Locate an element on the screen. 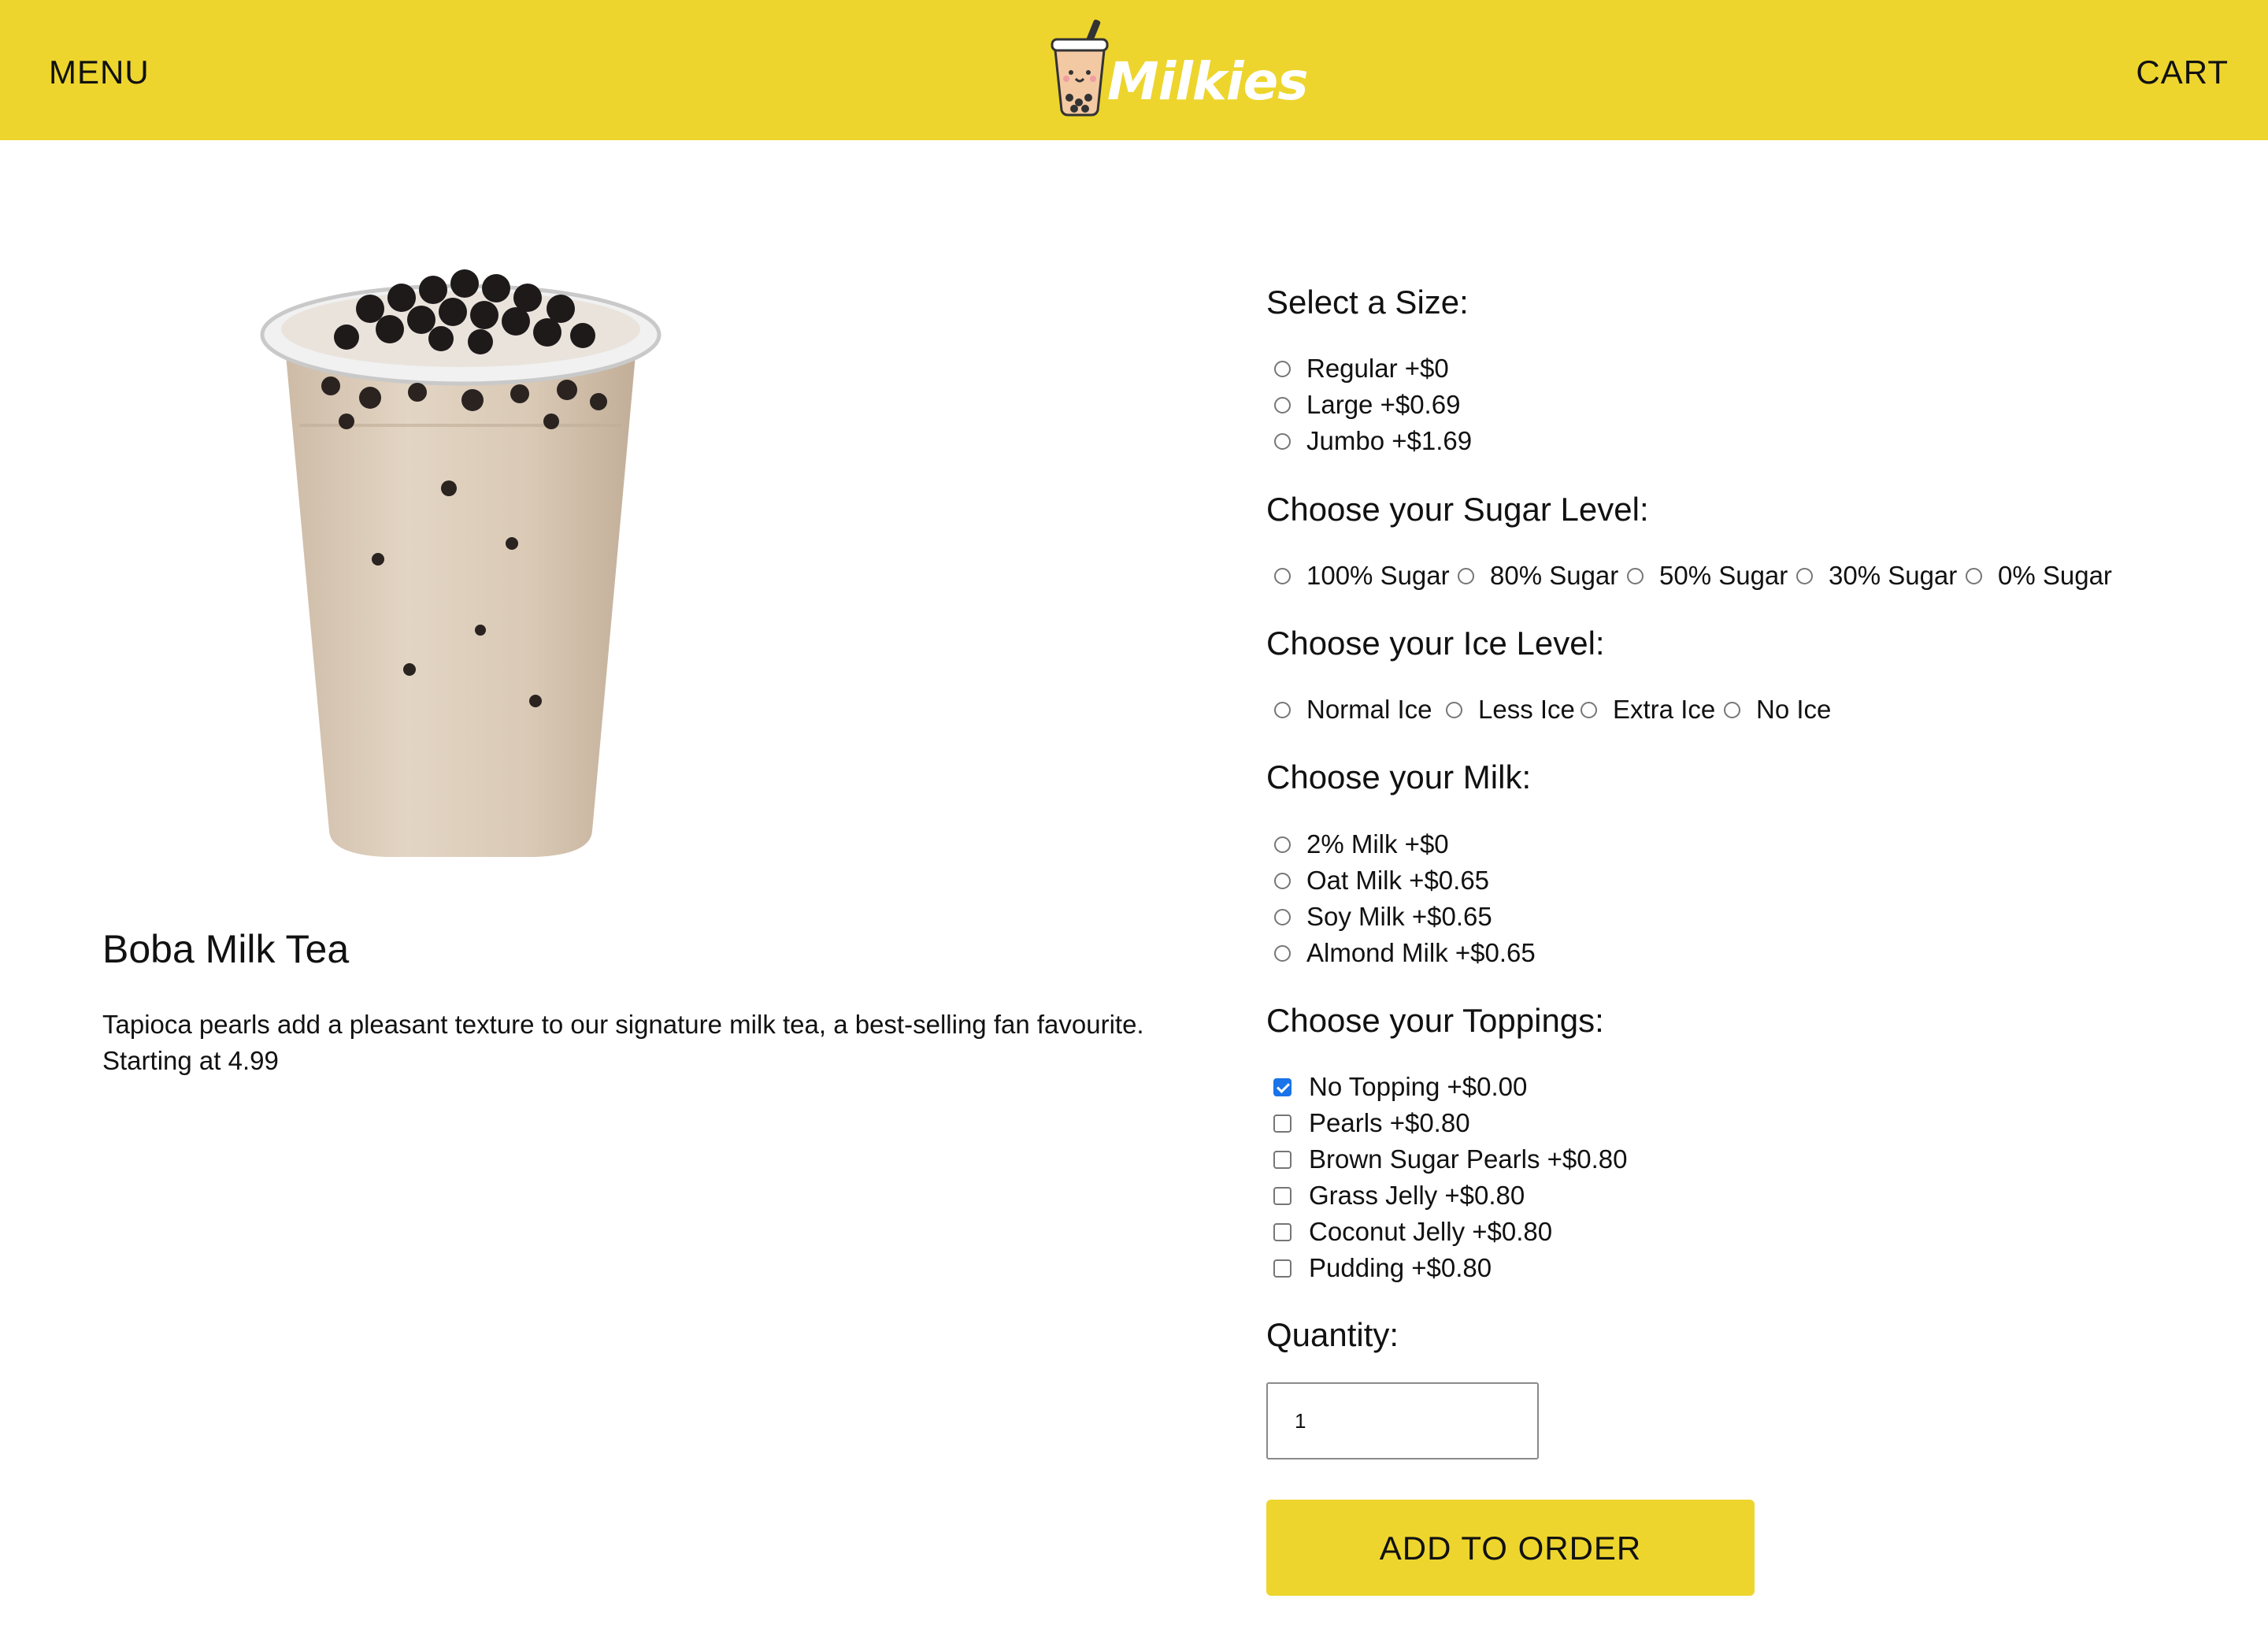 The width and height of the screenshot is (2268, 1643). header-bar: MENU Milkies CART is located at coordinates (1134, 70).